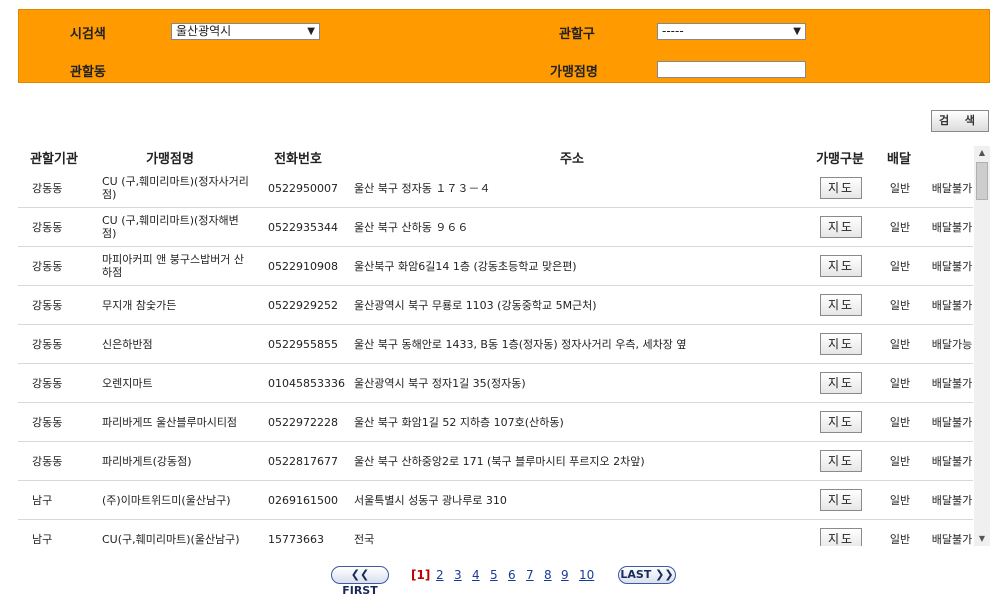 This screenshot has width=1003, height=612. What do you see at coordinates (303, 422) in the screenshot?
I see `phone-cell: 0522972228` at bounding box center [303, 422].